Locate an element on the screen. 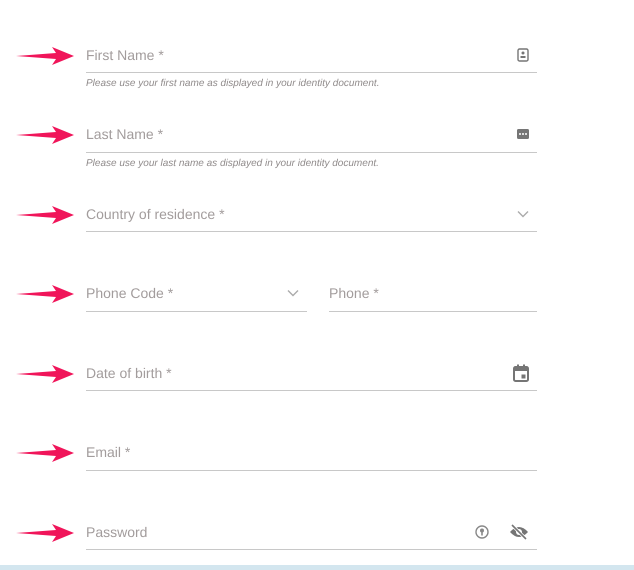  input-field: Password is located at coordinates (270, 532).